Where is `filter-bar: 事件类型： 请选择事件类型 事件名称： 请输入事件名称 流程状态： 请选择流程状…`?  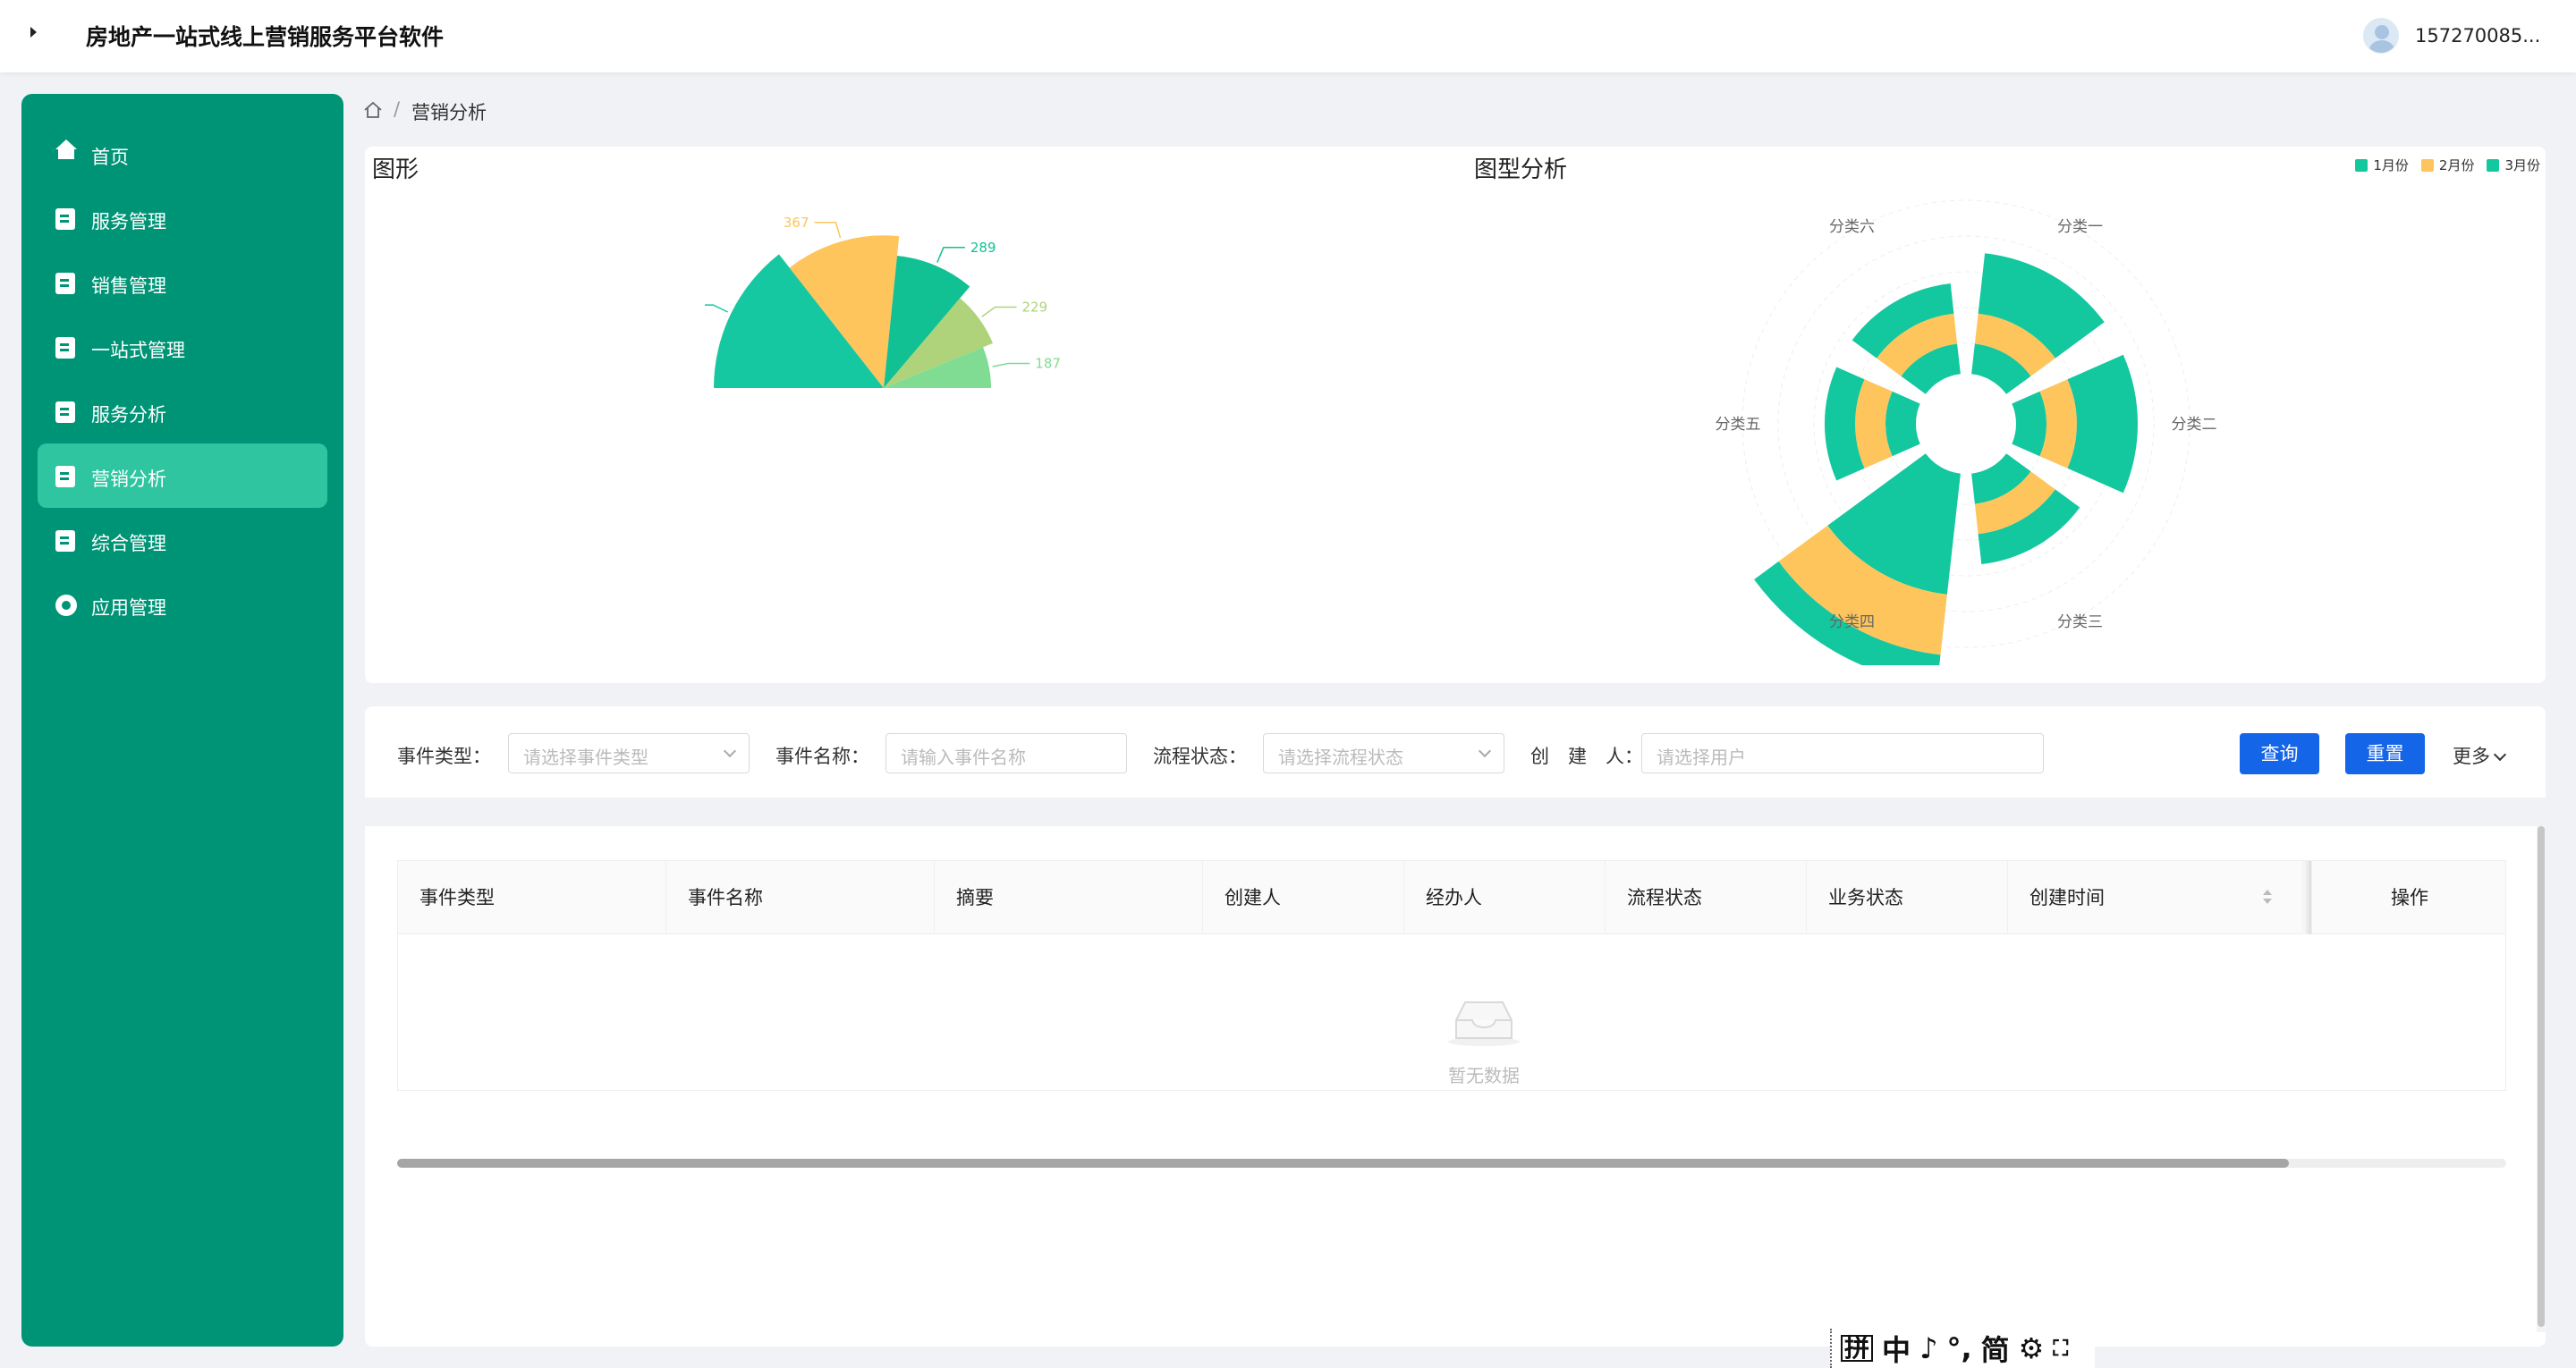
filter-bar: 事件类型： 请选择事件类型 事件名称： 请输入事件名称 流程状态： 请选择流程状… is located at coordinates (1455, 752).